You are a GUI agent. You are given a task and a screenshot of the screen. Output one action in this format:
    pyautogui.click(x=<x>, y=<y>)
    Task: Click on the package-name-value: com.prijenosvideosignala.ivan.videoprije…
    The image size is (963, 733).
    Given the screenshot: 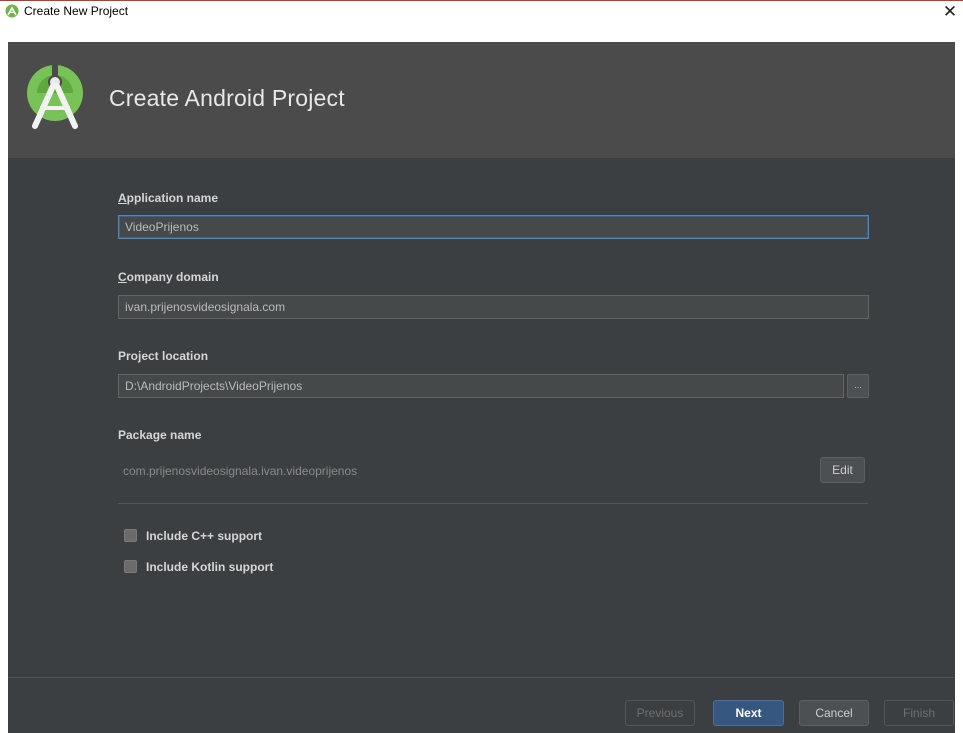 What is the action you would take?
    pyautogui.click(x=240, y=471)
    